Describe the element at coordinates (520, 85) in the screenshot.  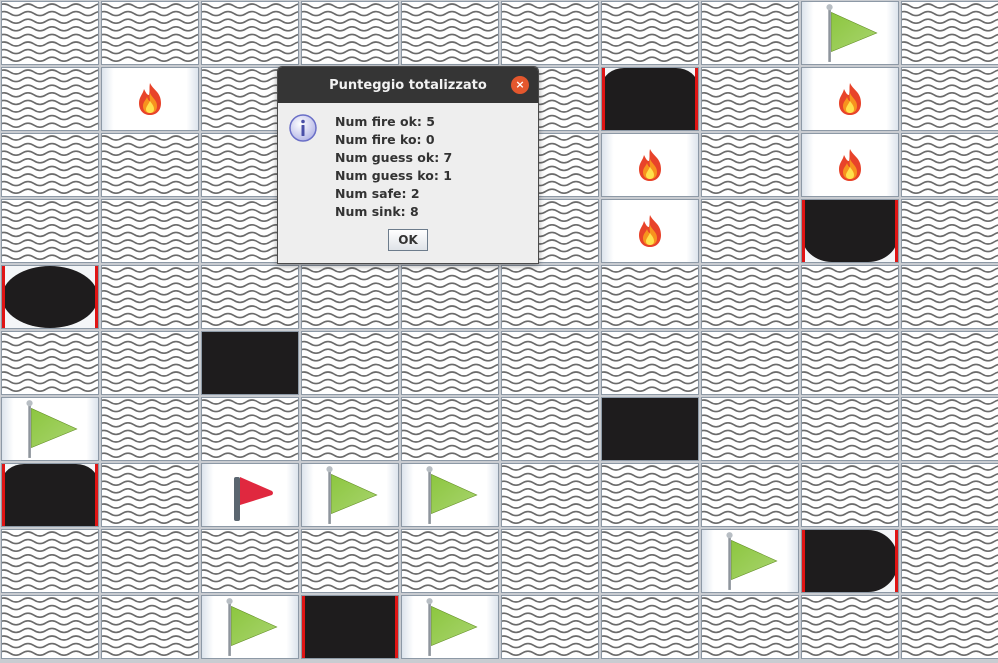
I see `close-button: ×` at that location.